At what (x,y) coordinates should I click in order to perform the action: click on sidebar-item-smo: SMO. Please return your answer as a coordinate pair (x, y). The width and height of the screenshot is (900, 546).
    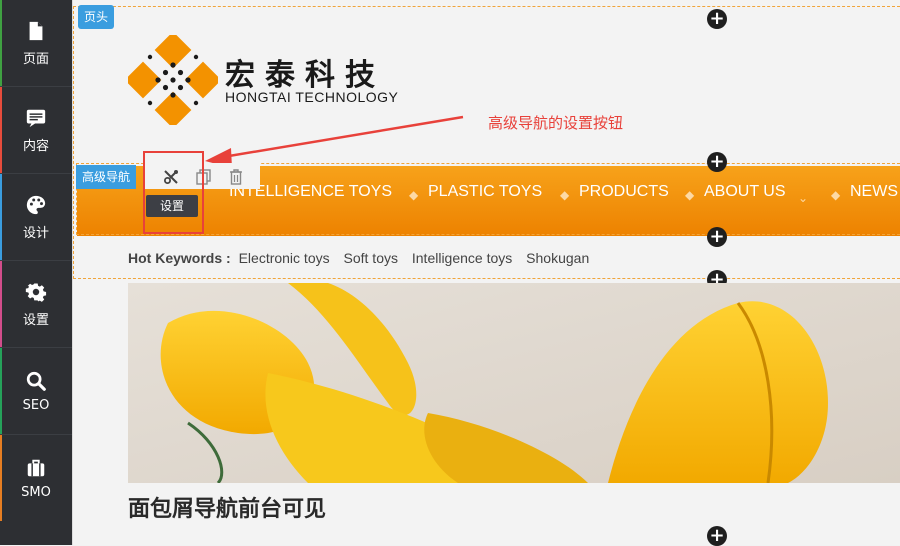
    Looking at the image, I should click on (36, 478).